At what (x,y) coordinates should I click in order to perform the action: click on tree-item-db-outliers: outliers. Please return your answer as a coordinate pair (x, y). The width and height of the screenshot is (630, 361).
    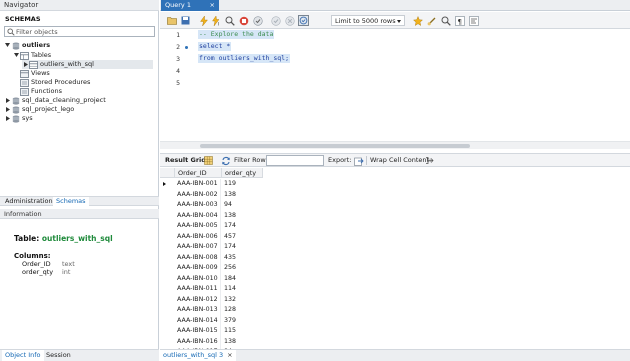
    Looking at the image, I should click on (27, 45).